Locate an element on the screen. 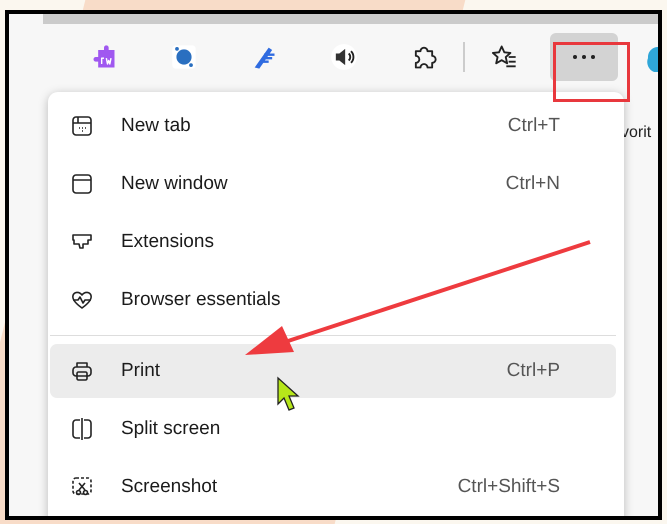  split-screen-icon is located at coordinates (82, 429).